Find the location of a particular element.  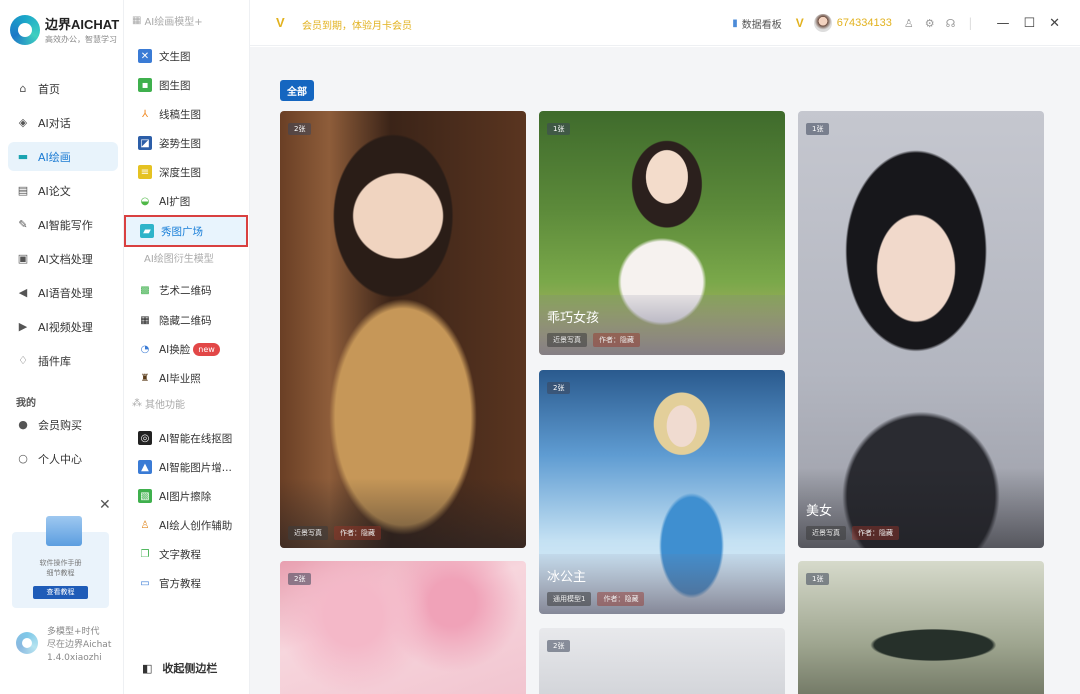

subnav-item-hidden-qr: ▦ 隐藏二维码 is located at coordinates (192, 320).